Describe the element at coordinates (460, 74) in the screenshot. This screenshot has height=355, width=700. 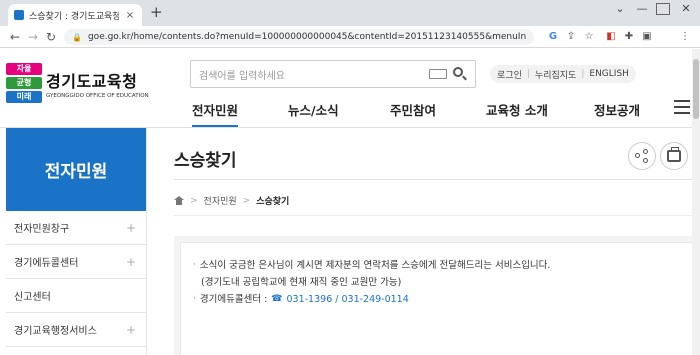
I see `search-icon` at that location.